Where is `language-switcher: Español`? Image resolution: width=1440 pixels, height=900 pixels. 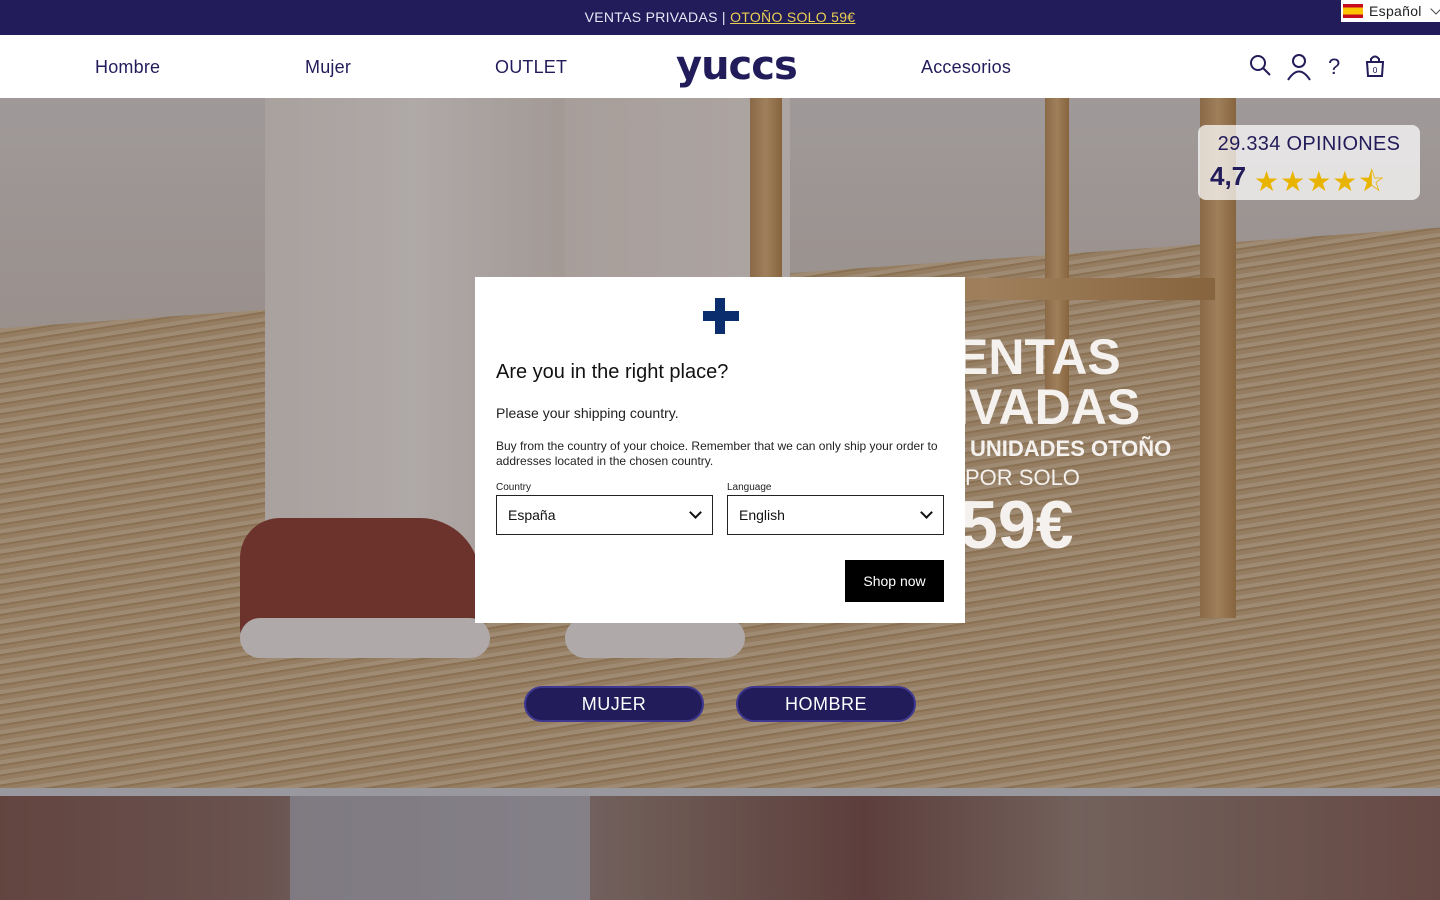
language-switcher: Español is located at coordinates (1390, 11).